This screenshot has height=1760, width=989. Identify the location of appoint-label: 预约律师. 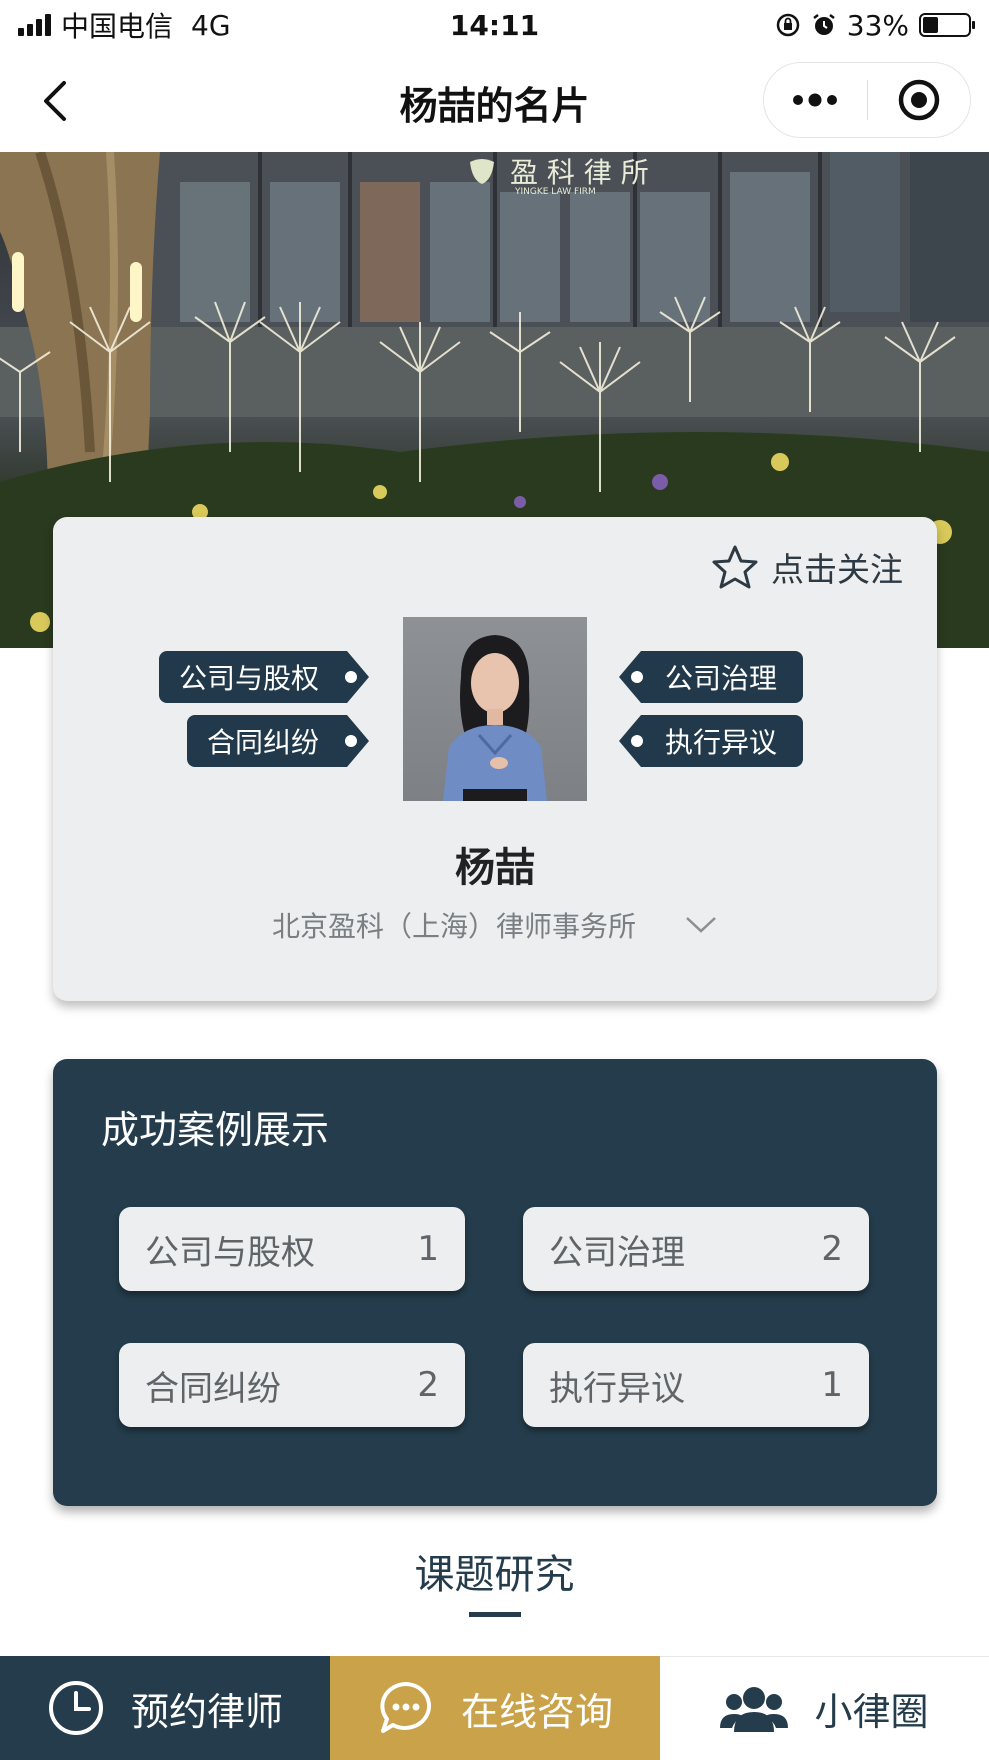
(206, 1711).